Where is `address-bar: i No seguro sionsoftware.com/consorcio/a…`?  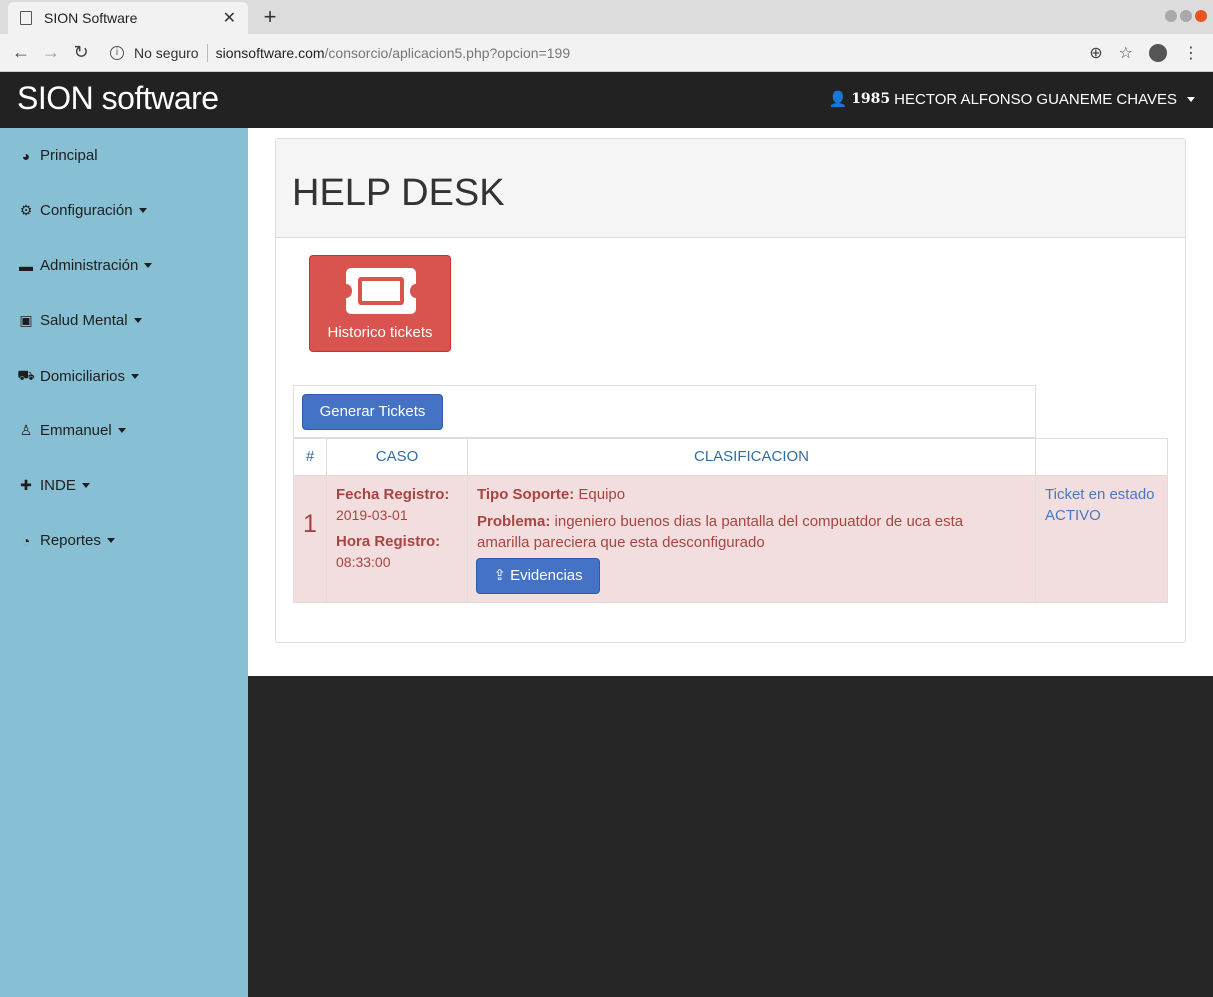 address-bar: i No seguro sionsoftware.com/consorcio/a… is located at coordinates (599, 52).